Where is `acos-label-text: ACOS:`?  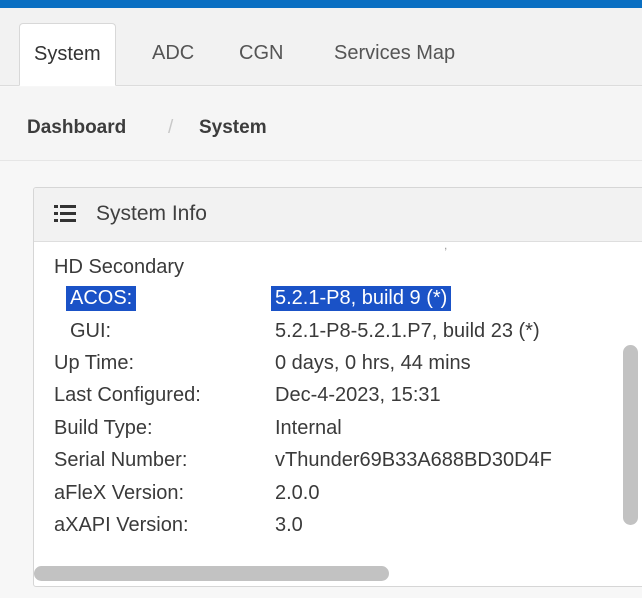 acos-label-text: ACOS: is located at coordinates (101, 298).